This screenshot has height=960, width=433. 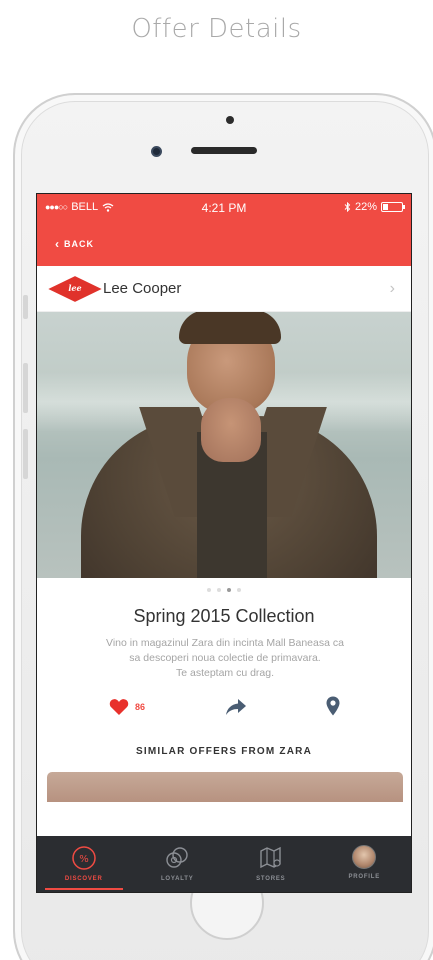 I want to click on back-button: ‹ BACK, so click(x=74, y=244).